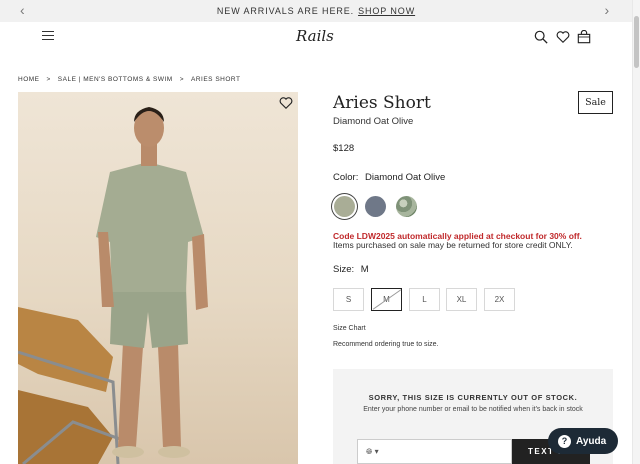  What do you see at coordinates (424, 299) in the screenshot?
I see `size-option-l: L` at bounding box center [424, 299].